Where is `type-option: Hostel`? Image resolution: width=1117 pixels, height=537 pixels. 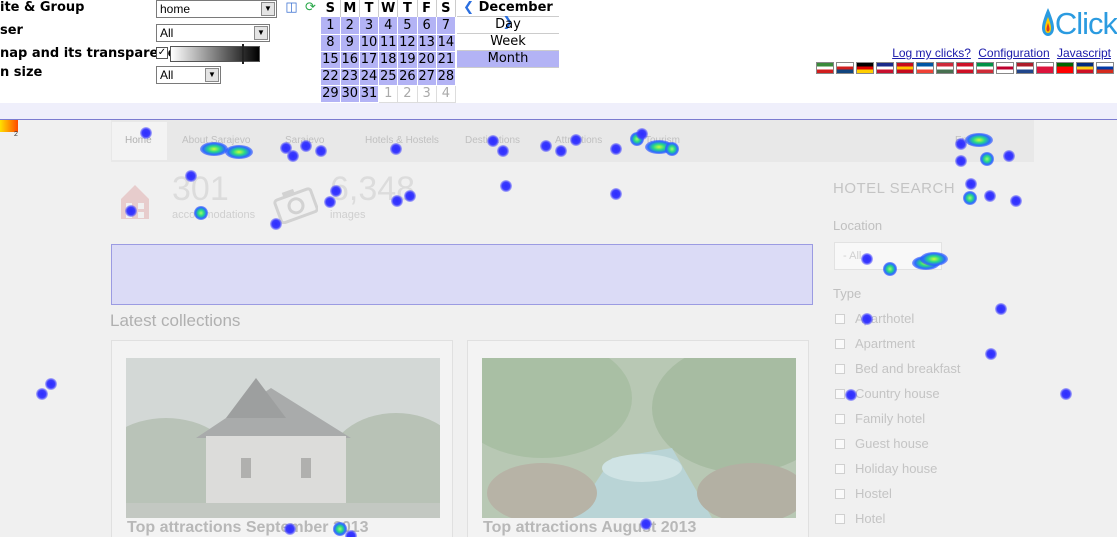 type-option: Hostel is located at coordinates (863, 493).